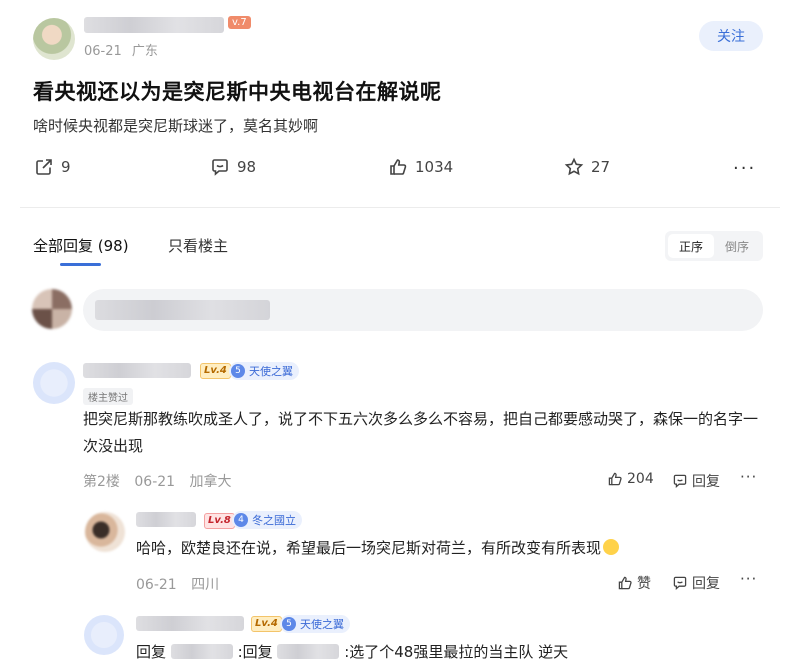 This screenshot has width=800, height=669. What do you see at coordinates (731, 36) in the screenshot?
I see `follow-button: 关注` at bounding box center [731, 36].